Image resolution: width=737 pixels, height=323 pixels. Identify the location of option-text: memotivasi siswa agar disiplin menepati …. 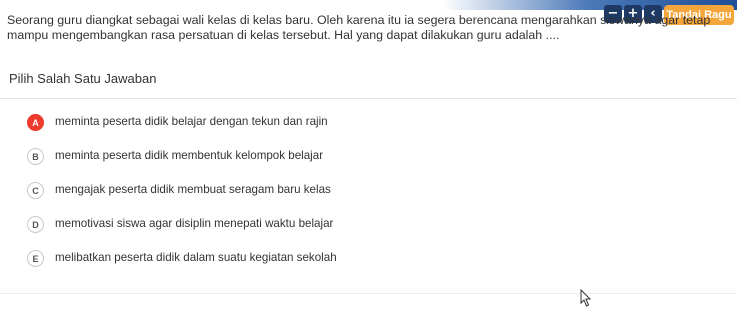
(194, 223).